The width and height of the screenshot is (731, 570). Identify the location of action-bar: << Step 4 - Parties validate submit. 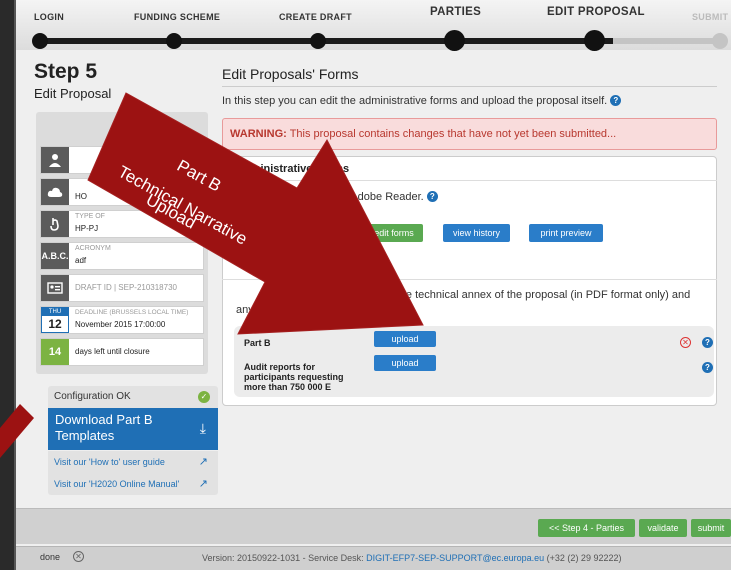
(373, 526).